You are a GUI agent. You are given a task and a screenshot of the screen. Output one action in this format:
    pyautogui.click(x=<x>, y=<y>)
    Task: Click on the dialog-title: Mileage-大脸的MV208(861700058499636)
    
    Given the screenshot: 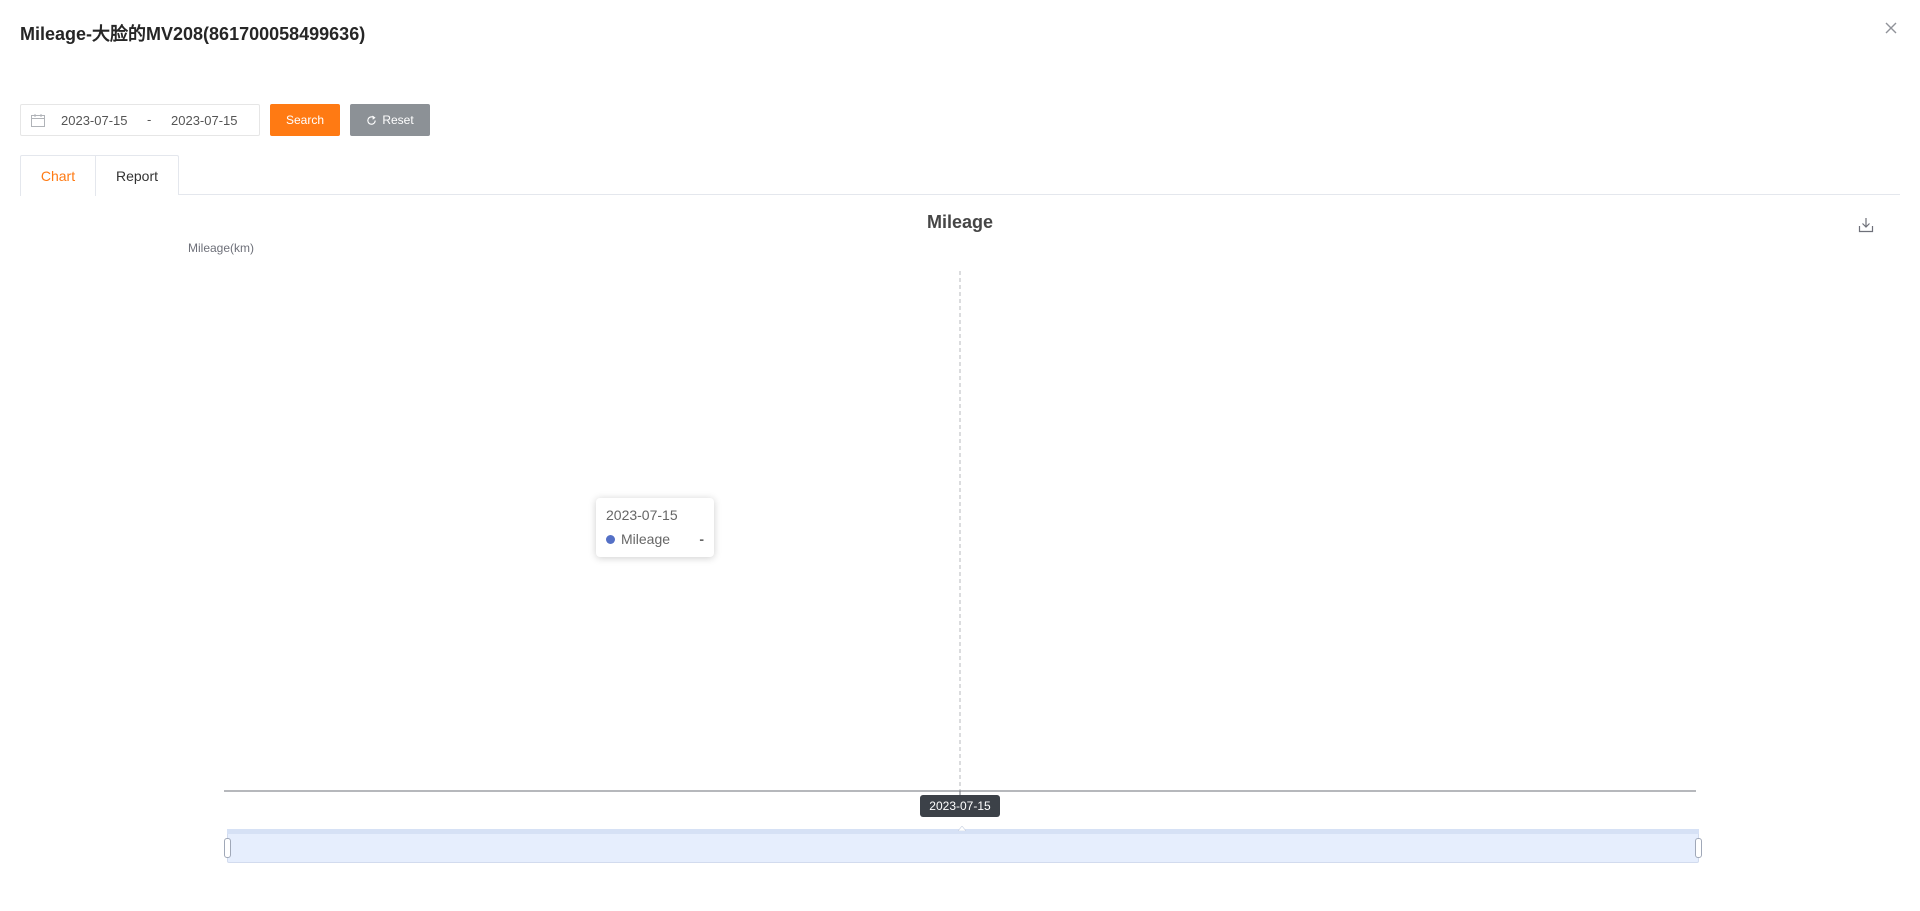 What is the action you would take?
    pyautogui.click(x=193, y=34)
    